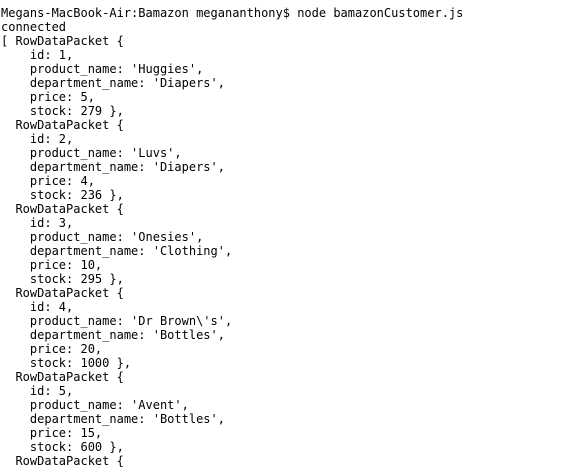 The width and height of the screenshot is (575, 471). What do you see at coordinates (48, 181) in the screenshot?
I see `output-line: price: 4,` at bounding box center [48, 181].